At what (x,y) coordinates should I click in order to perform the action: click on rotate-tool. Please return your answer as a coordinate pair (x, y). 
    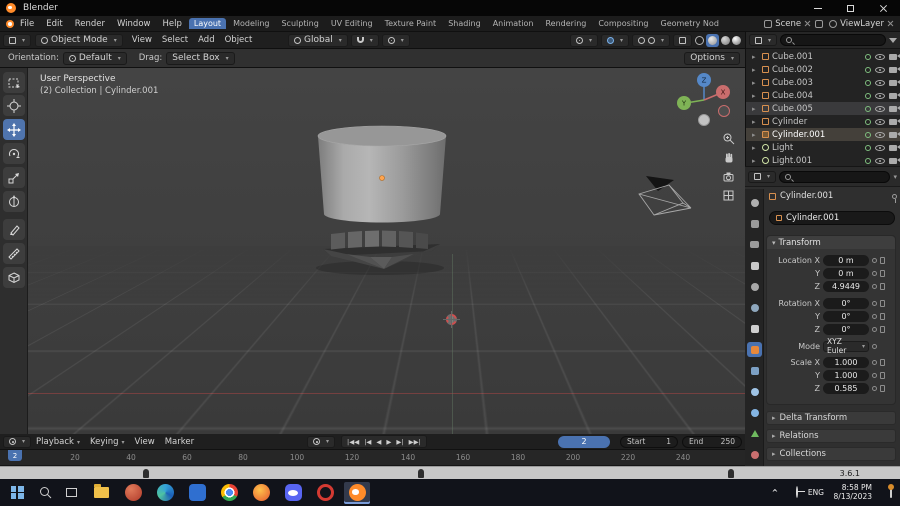
    Looking at the image, I should click on (14, 153).